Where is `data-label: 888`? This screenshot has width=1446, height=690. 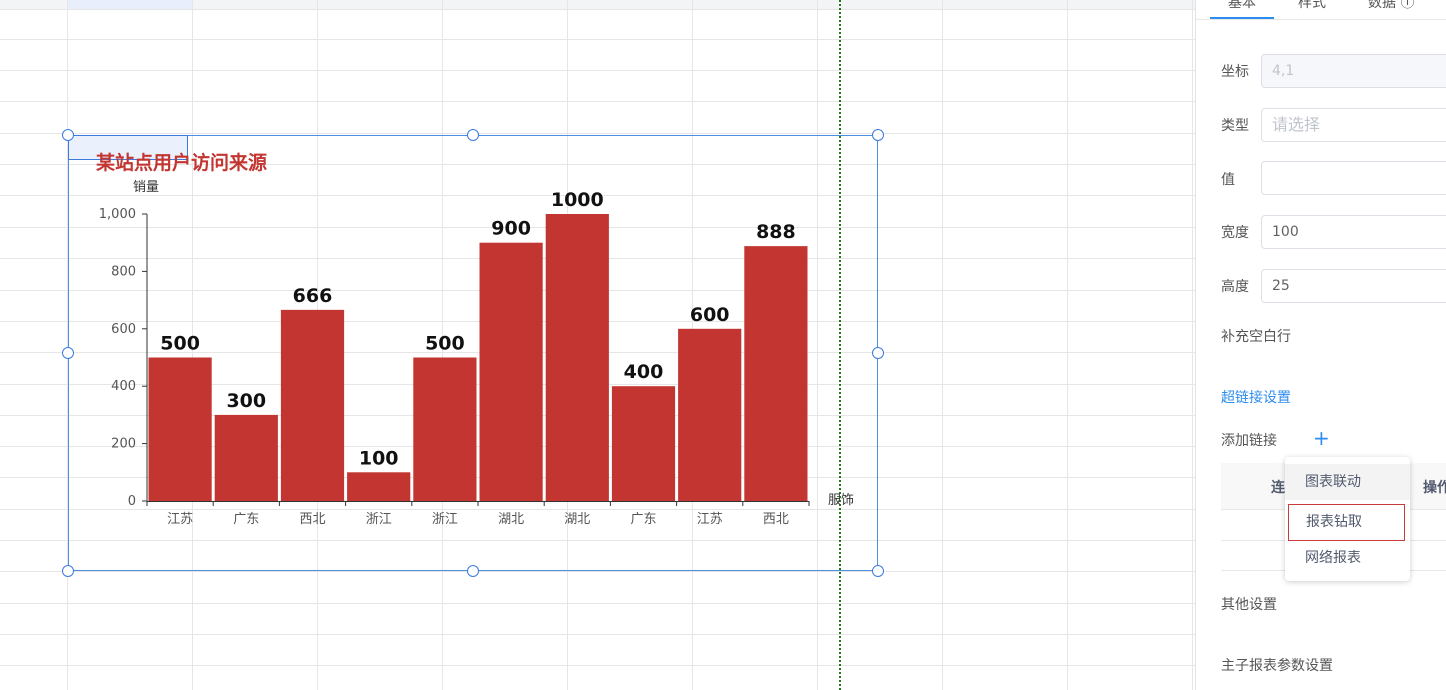 data-label: 888 is located at coordinates (776, 232).